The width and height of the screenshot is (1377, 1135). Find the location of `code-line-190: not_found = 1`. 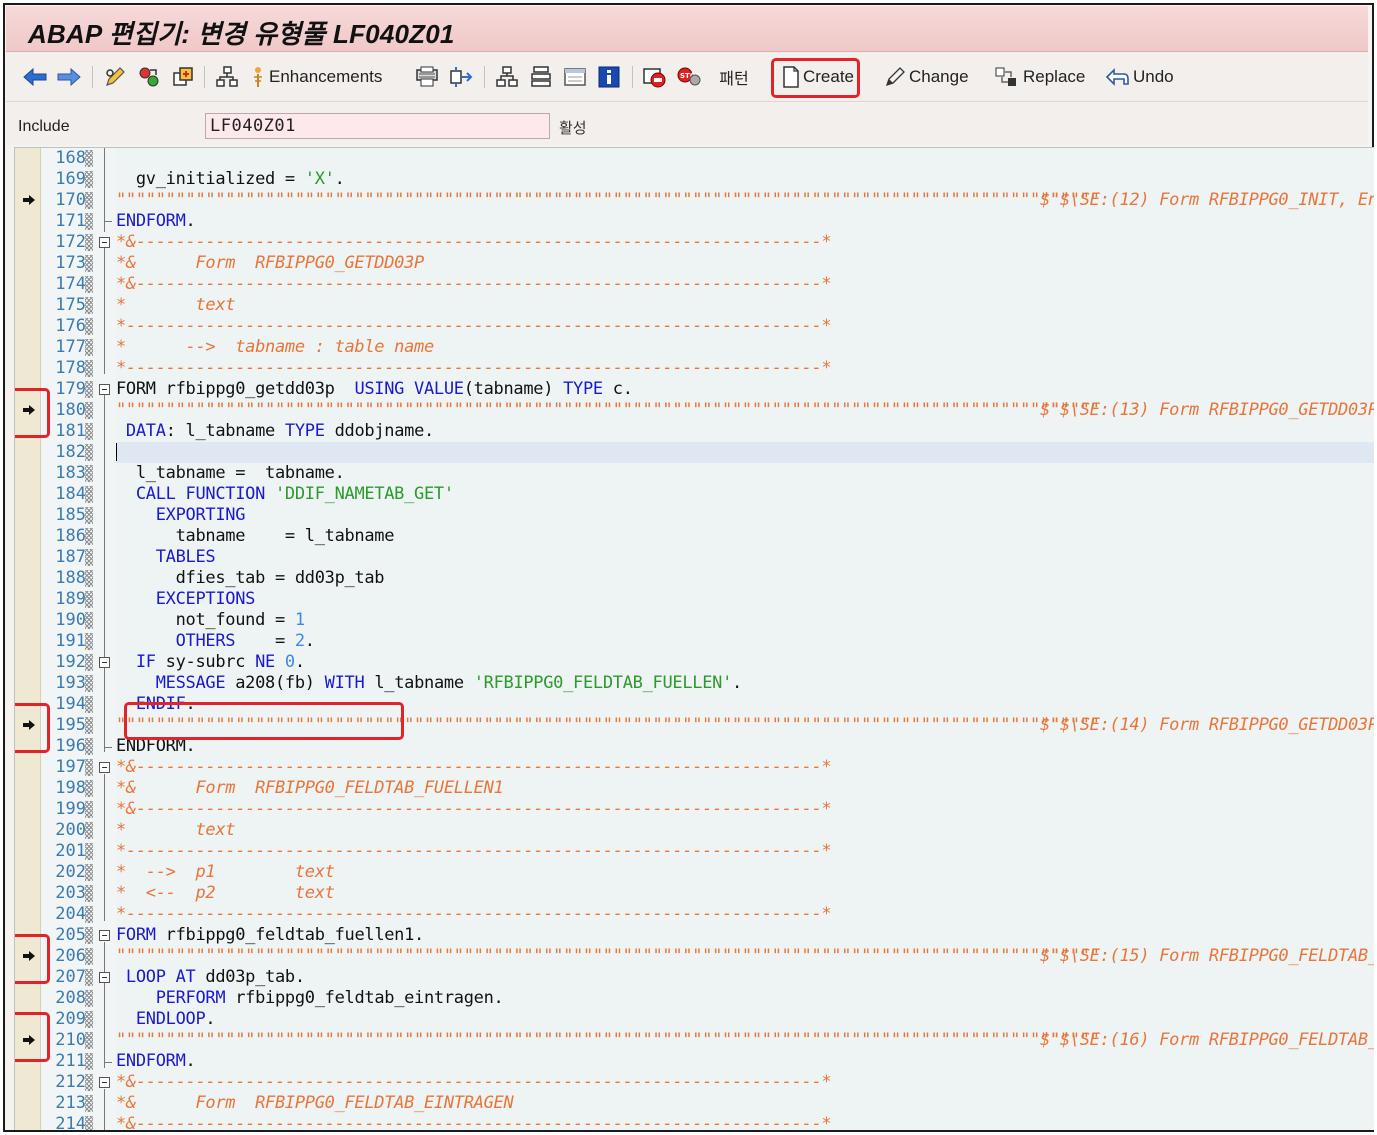

code-line-190: not_found = 1 is located at coordinates (210, 620).